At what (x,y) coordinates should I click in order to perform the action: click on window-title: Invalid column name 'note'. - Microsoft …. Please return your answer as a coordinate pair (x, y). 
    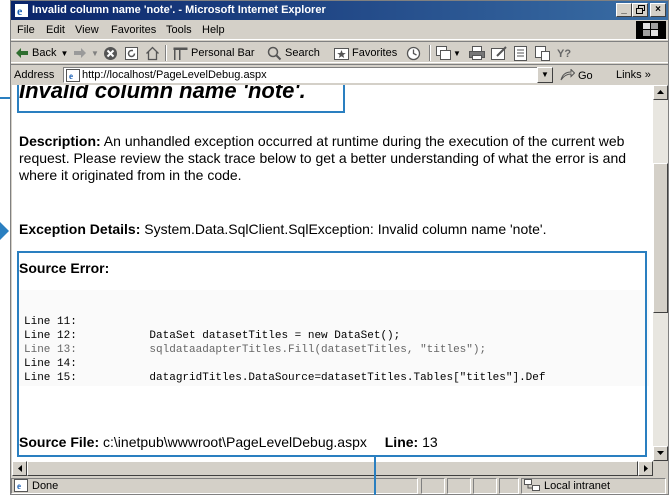
    Looking at the image, I should click on (179, 10).